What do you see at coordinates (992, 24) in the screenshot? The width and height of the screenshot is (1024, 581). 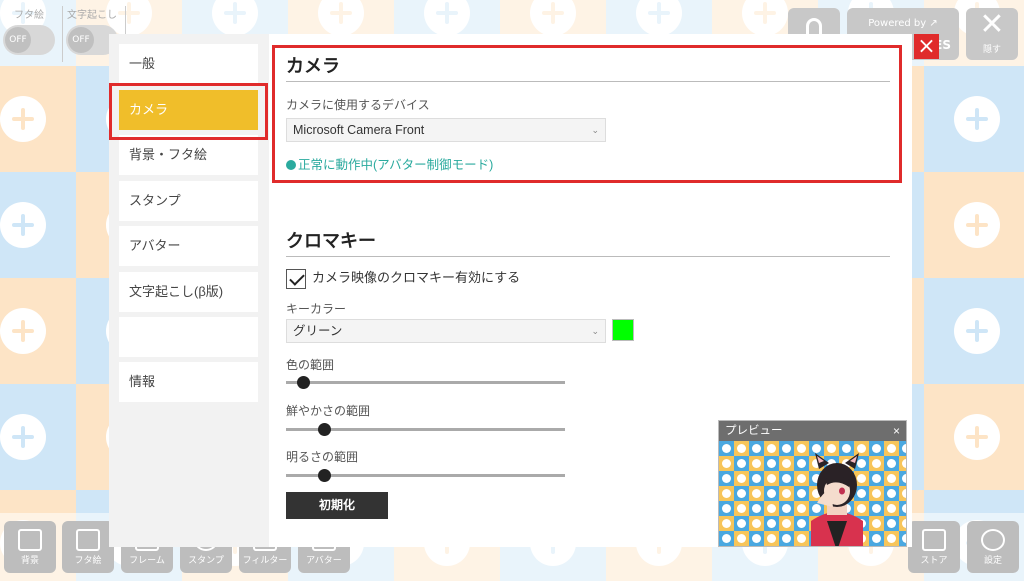 I see `close-icon: ✕` at bounding box center [992, 24].